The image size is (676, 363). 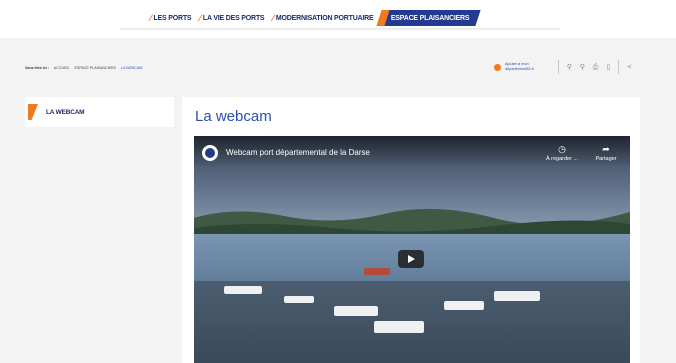 What do you see at coordinates (564, 67) in the screenshot?
I see `page-tools: Ajouter à mon département83.fr ⚲ ⚲ ⎙ ▯ <` at bounding box center [564, 67].